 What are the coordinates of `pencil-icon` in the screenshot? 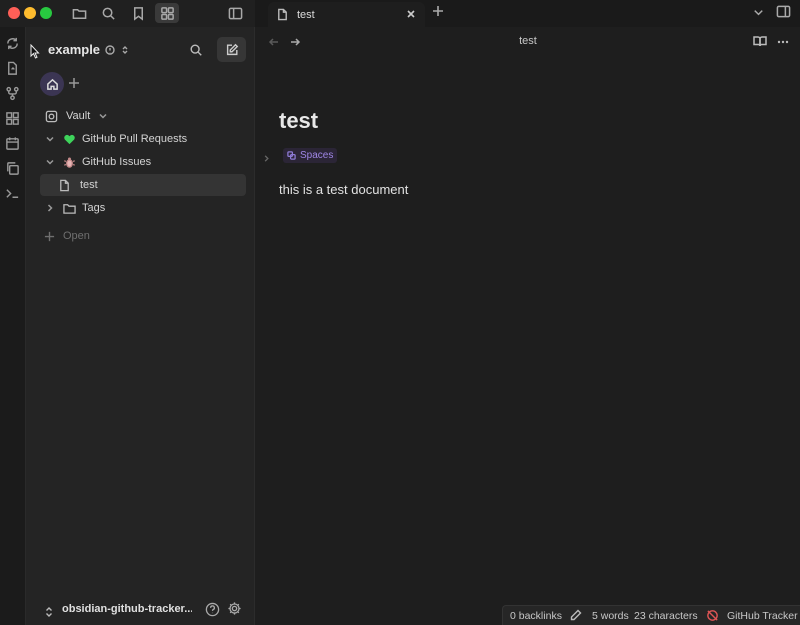 It's located at (576, 615).